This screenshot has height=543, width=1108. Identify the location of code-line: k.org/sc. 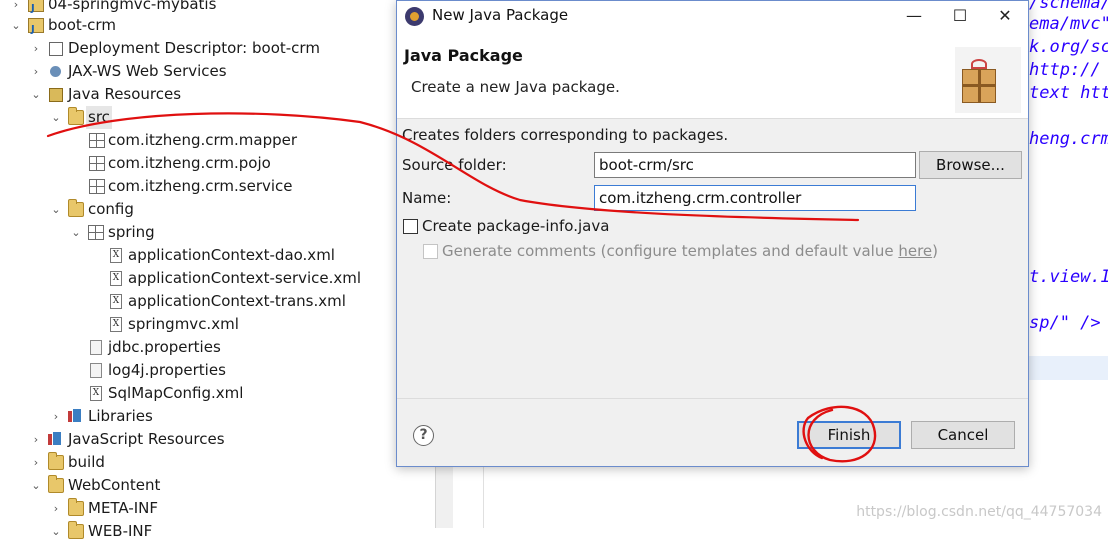
(1068, 47).